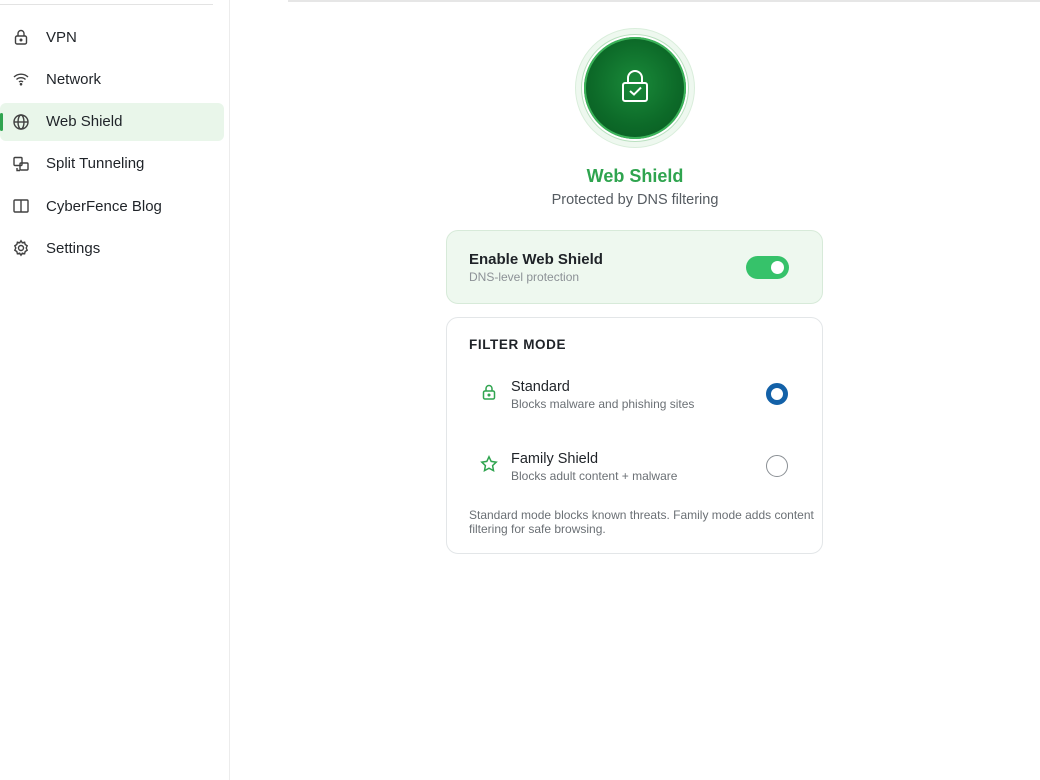 The height and width of the screenshot is (780, 1040). What do you see at coordinates (635, 176) in the screenshot?
I see `page-title: Web Shield` at bounding box center [635, 176].